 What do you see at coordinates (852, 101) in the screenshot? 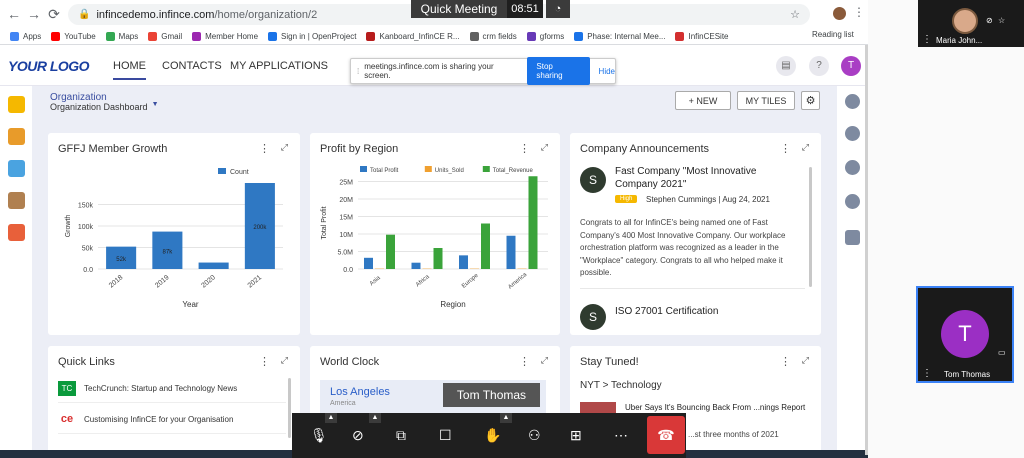
I see `chat-icon` at bounding box center [852, 101].